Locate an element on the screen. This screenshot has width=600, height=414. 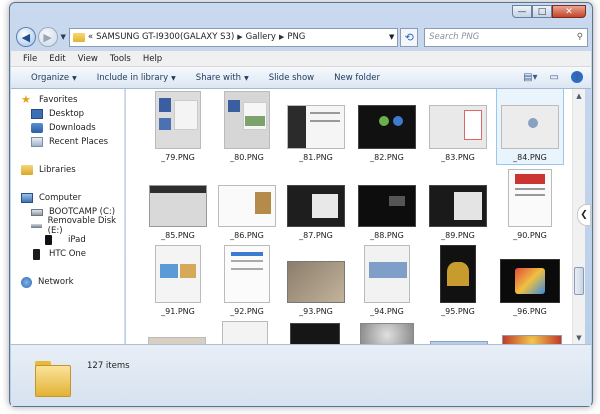
file-item: _94.PNG is located at coordinates (387, 280).